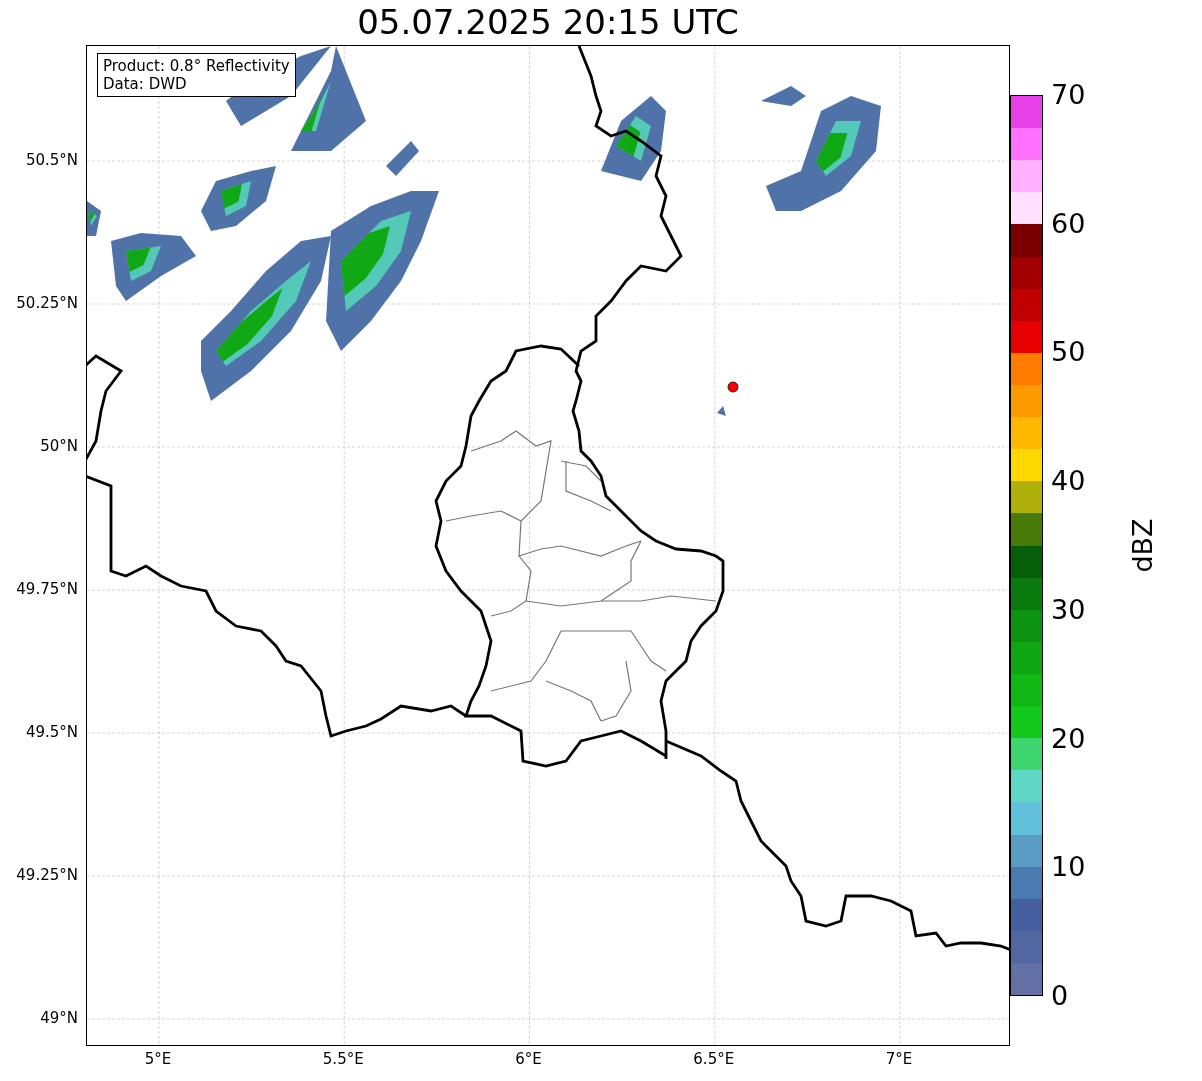 This screenshot has height=1081, width=1202. I want to click on colorbar-tick-label: 20, so click(1068, 738).